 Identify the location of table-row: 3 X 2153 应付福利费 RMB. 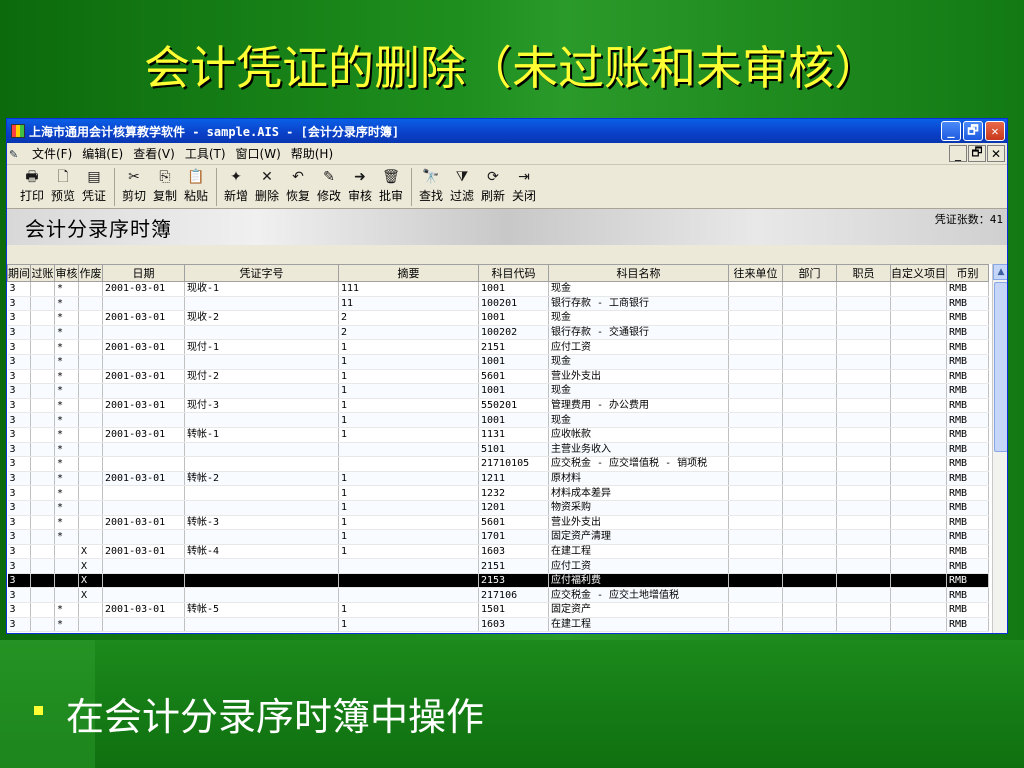
(498, 581).